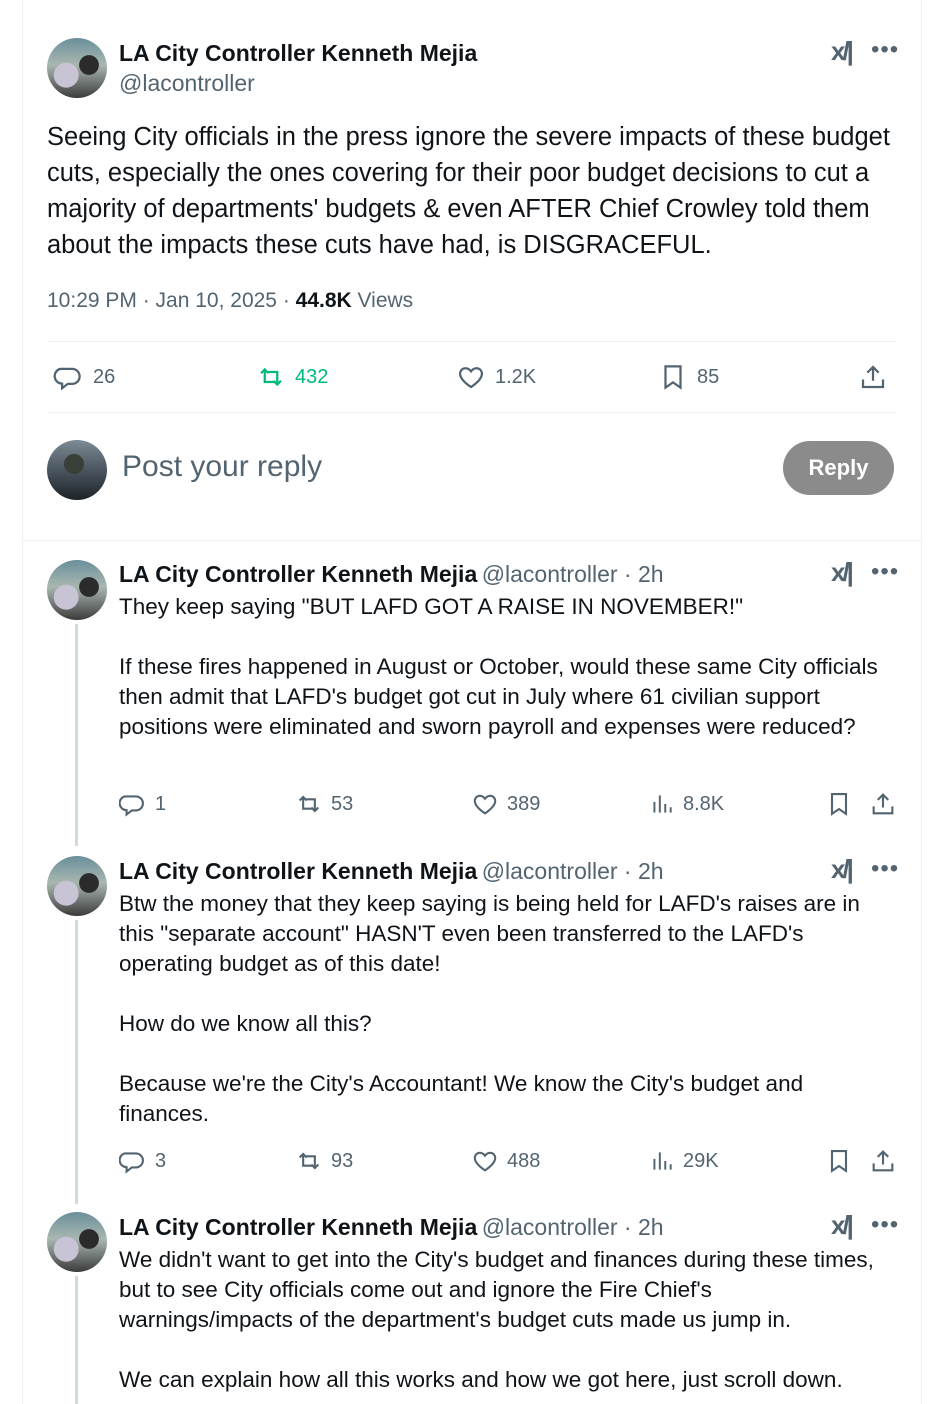  I want to click on reply-count: 3, so click(161, 1160).